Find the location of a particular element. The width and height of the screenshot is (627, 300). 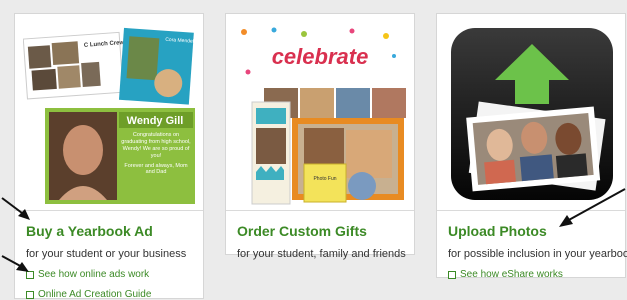

custom-gifts-title: Order Custom Gifts is located at coordinates (302, 231).